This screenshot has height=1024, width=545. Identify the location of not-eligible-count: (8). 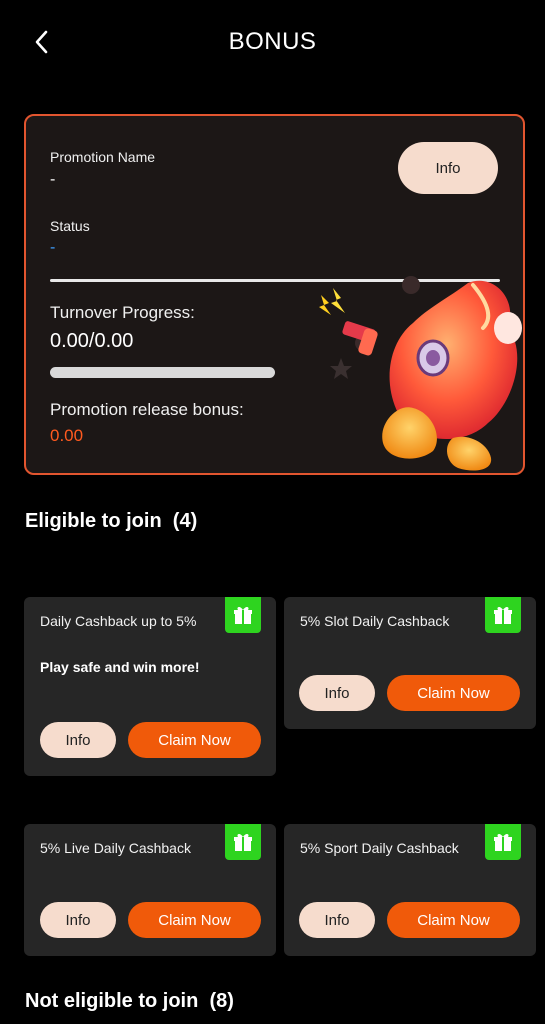
(221, 1001).